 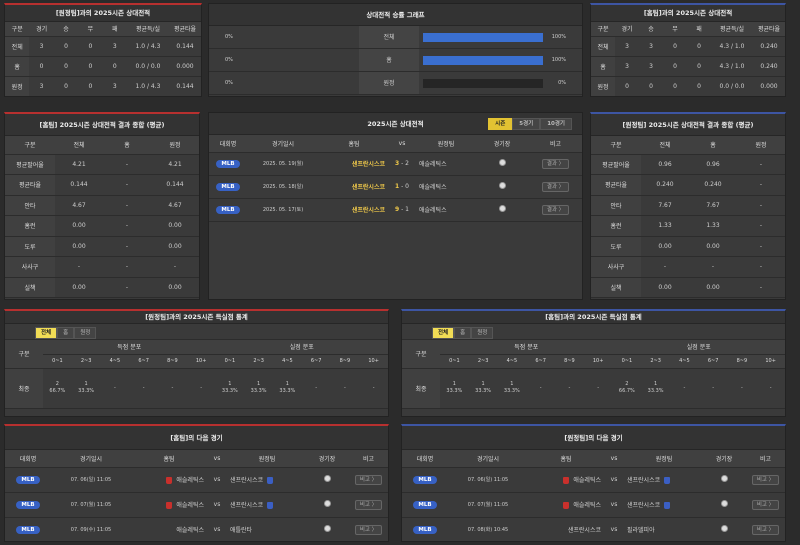 What do you see at coordinates (367, 459) in the screenshot?
I see `col-header: 비고` at bounding box center [367, 459].